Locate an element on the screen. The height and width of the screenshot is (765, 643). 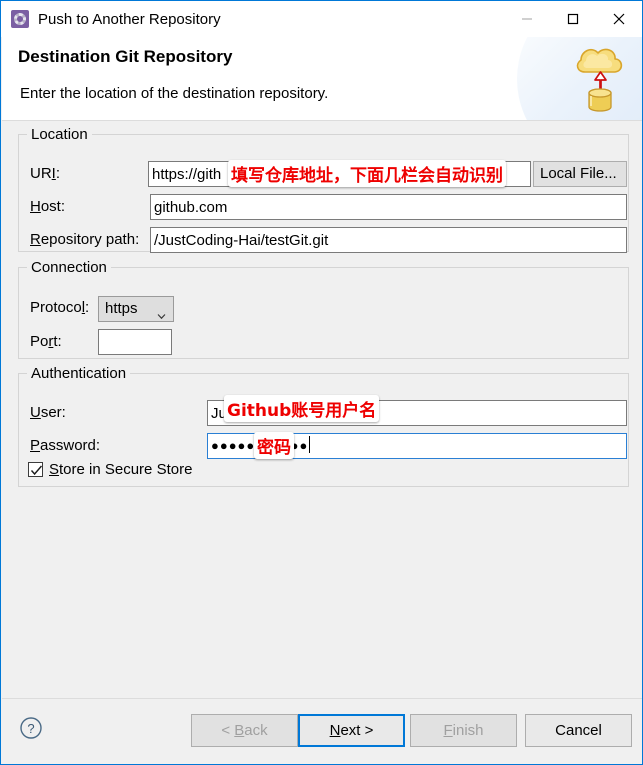
next-button: Next > is located at coordinates (351, 730).